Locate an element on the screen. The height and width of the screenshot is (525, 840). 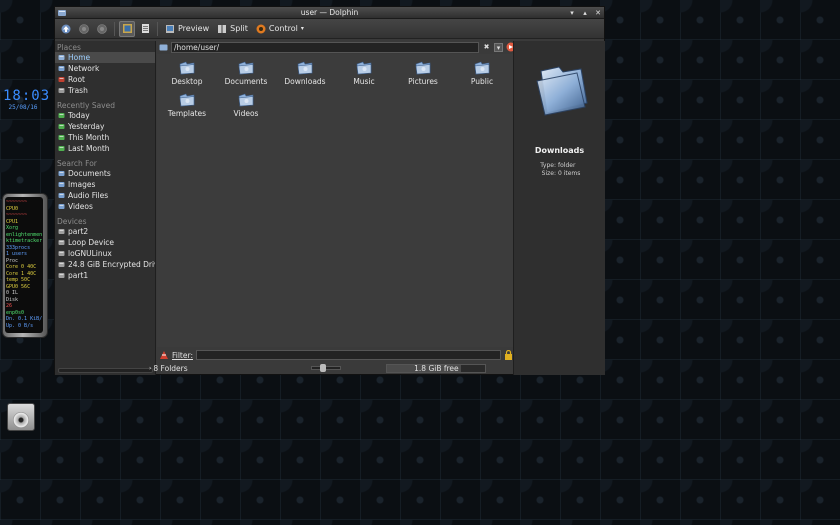
folder-videos-icon is located at coordinates (246, 100).